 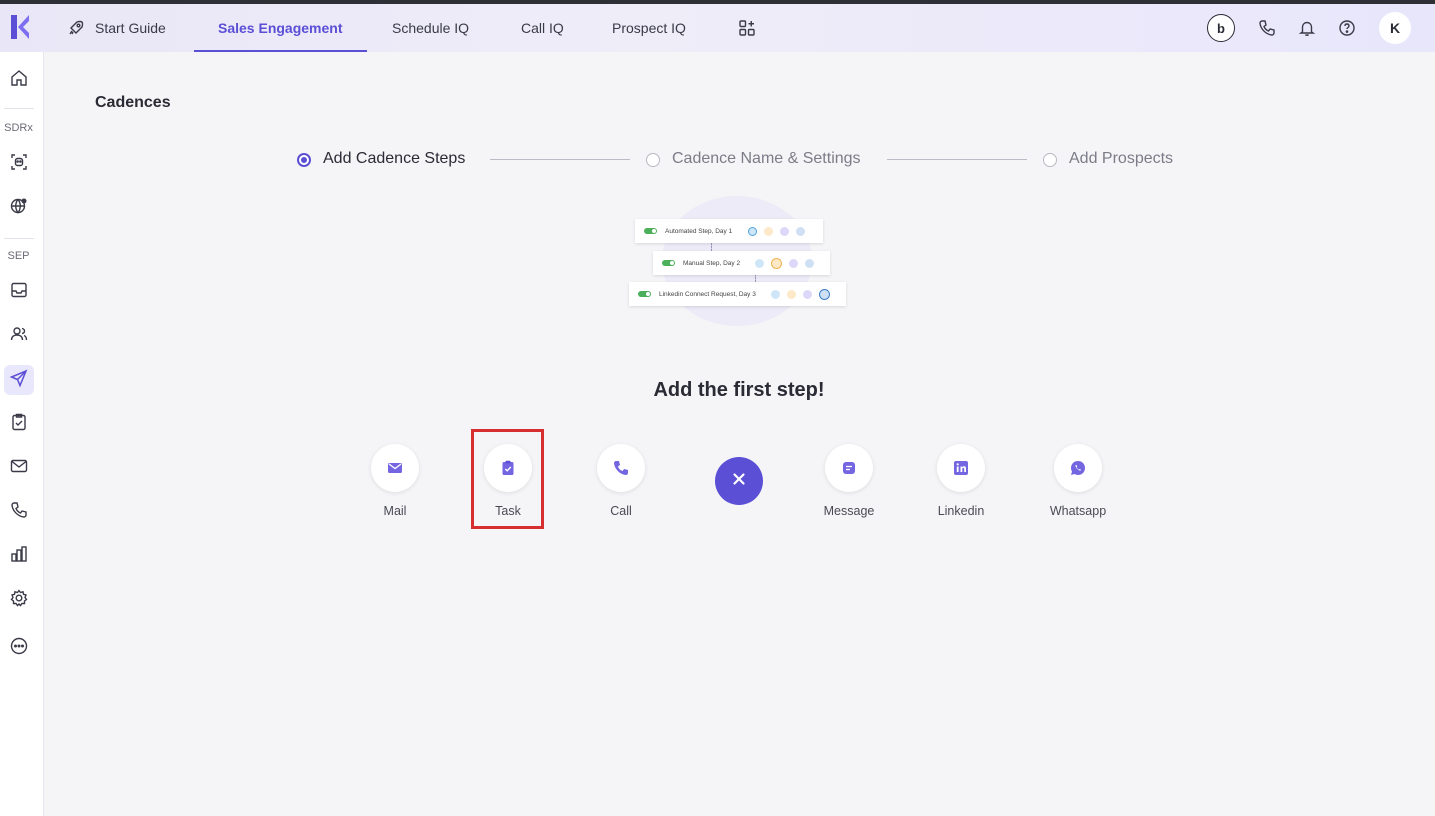 I want to click on scan-face-icon, so click(x=19, y=164).